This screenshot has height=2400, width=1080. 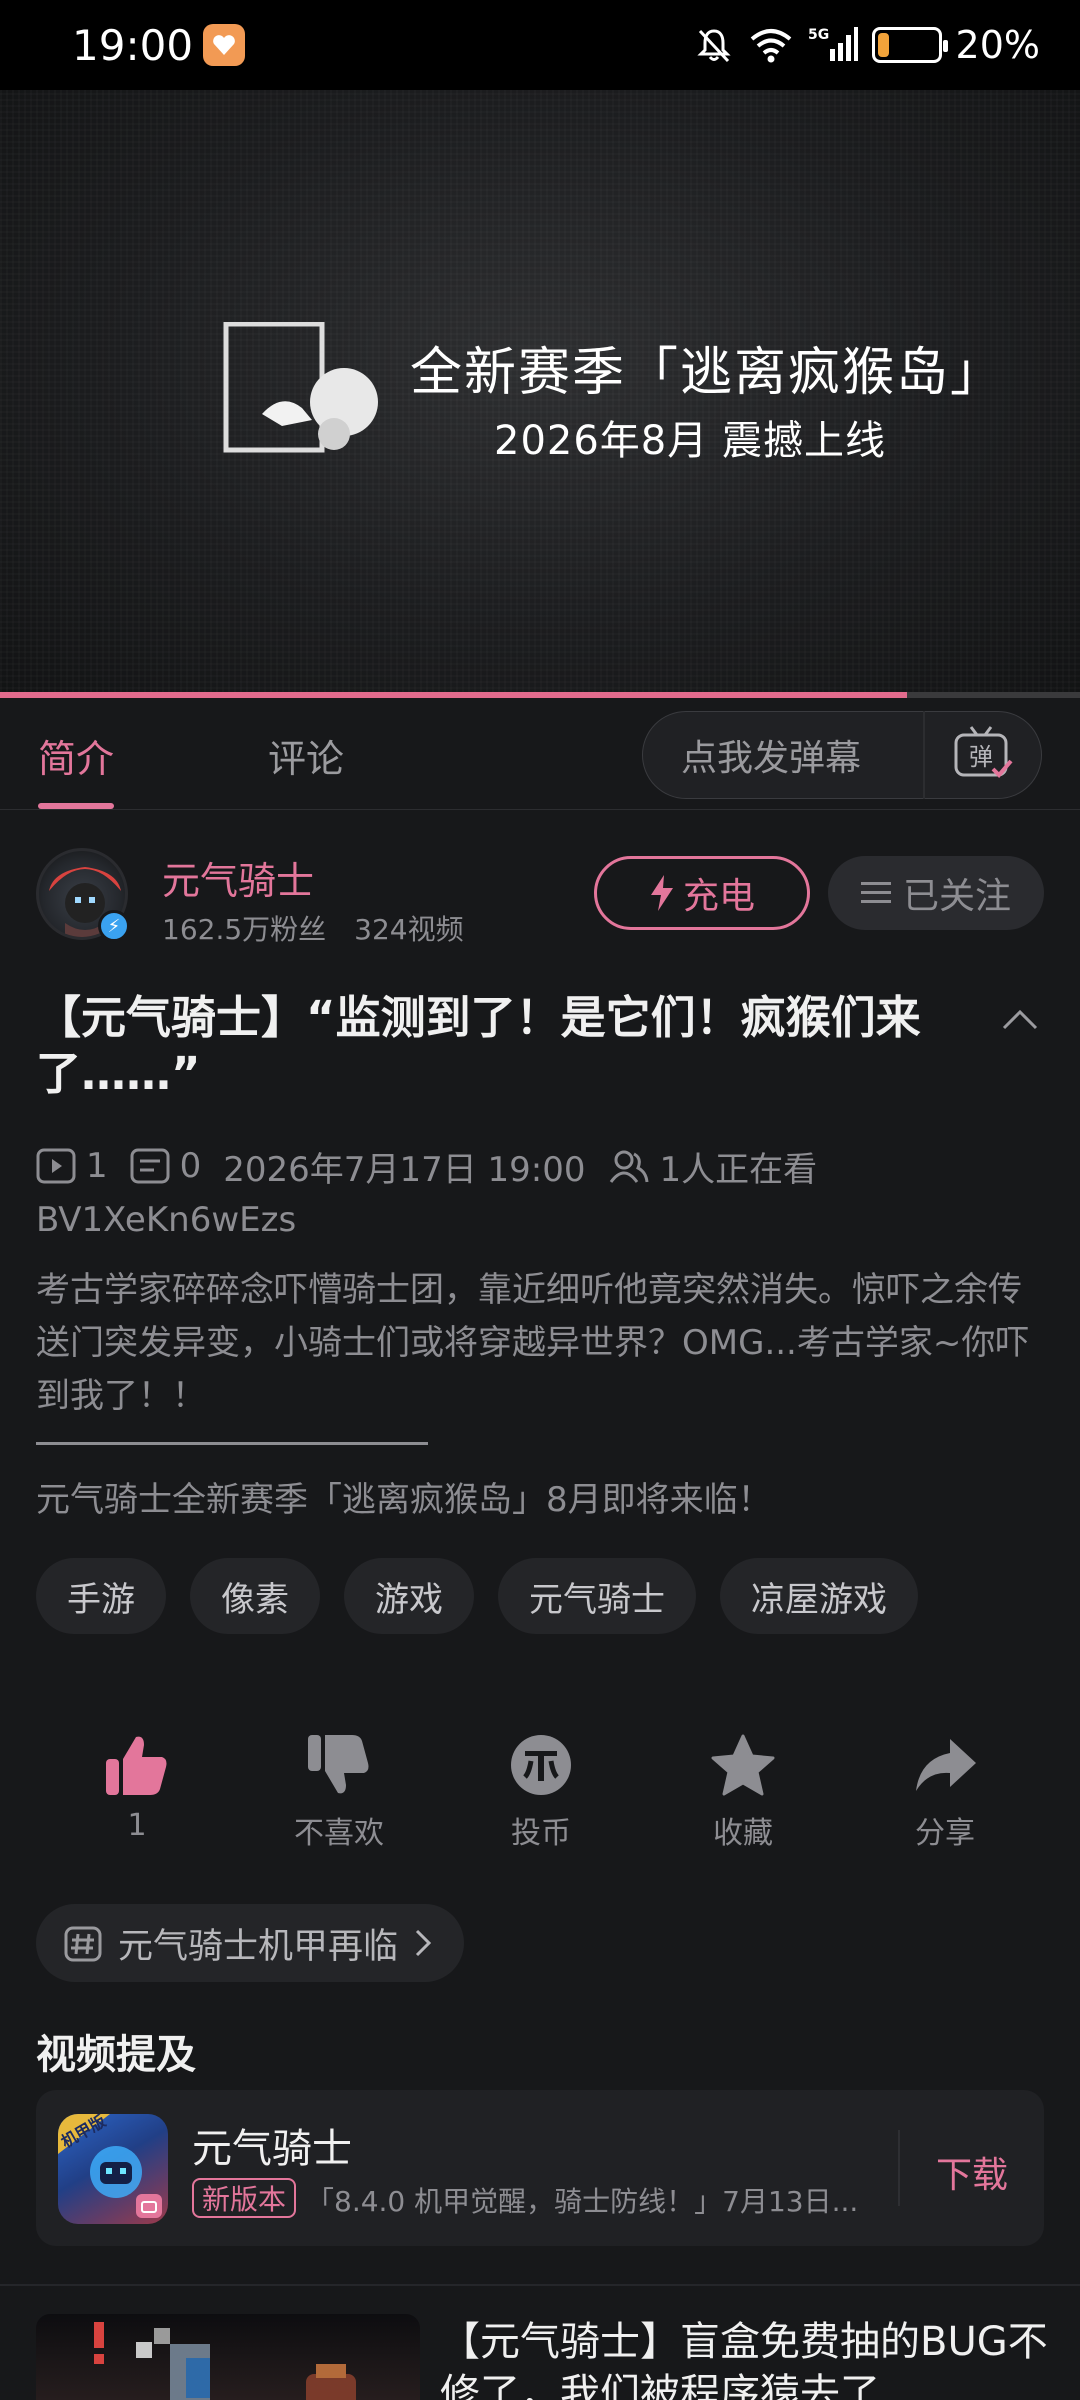 I want to click on danmaku-count: 0, so click(x=166, y=1166).